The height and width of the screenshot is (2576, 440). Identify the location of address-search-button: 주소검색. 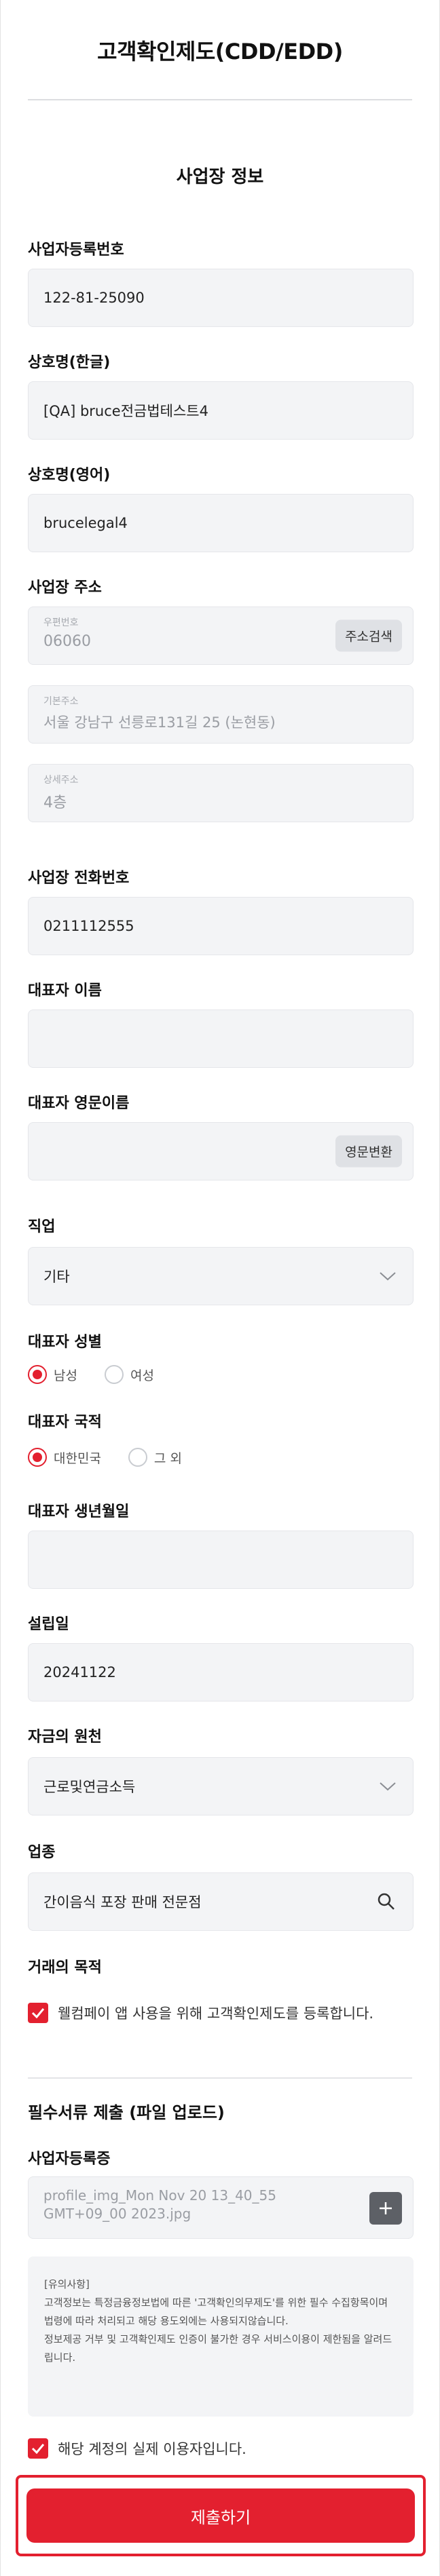
(368, 635).